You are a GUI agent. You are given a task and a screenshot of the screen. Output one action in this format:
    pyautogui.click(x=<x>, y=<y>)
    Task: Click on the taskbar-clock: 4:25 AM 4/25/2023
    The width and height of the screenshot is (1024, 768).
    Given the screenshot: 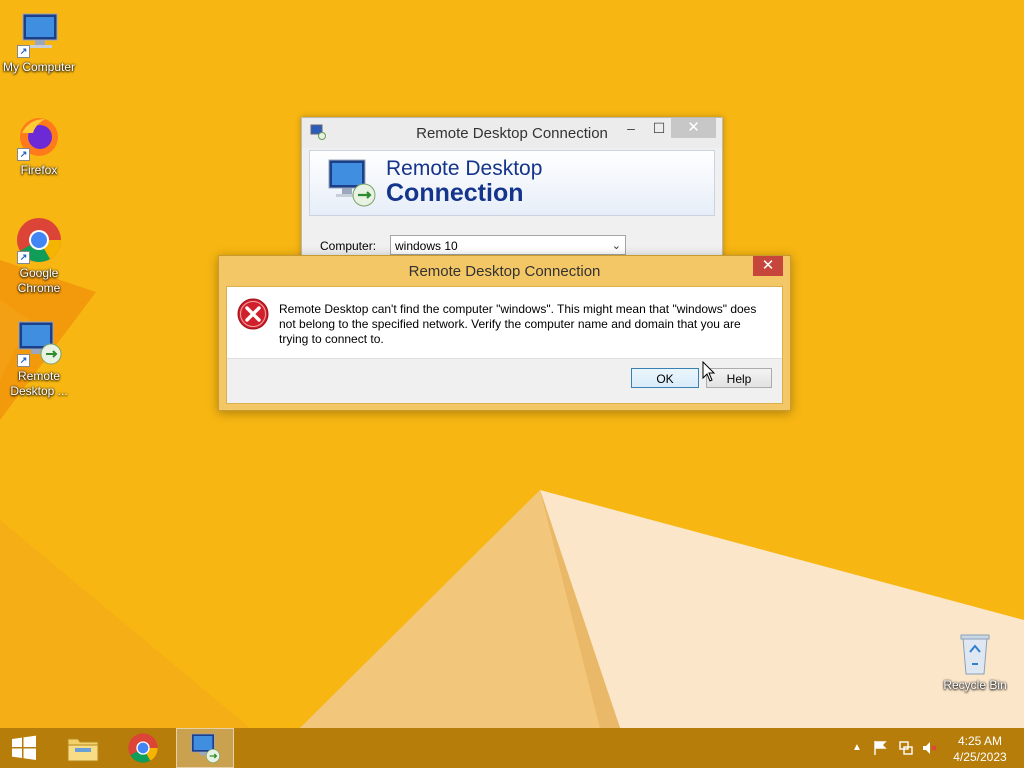 What is the action you would take?
    pyautogui.click(x=980, y=749)
    